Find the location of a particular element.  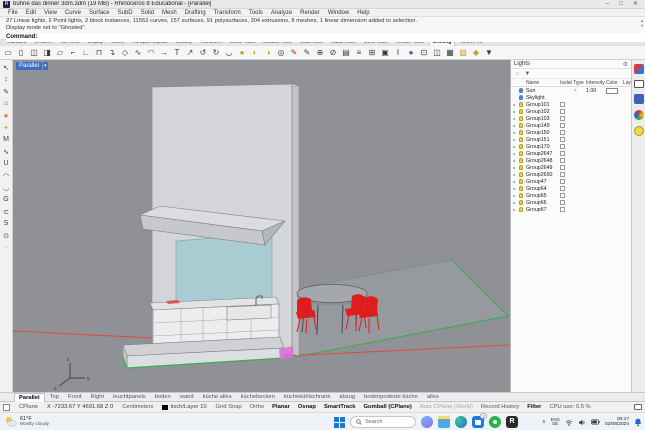

edge-browser-icon is located at coordinates (461, 422).